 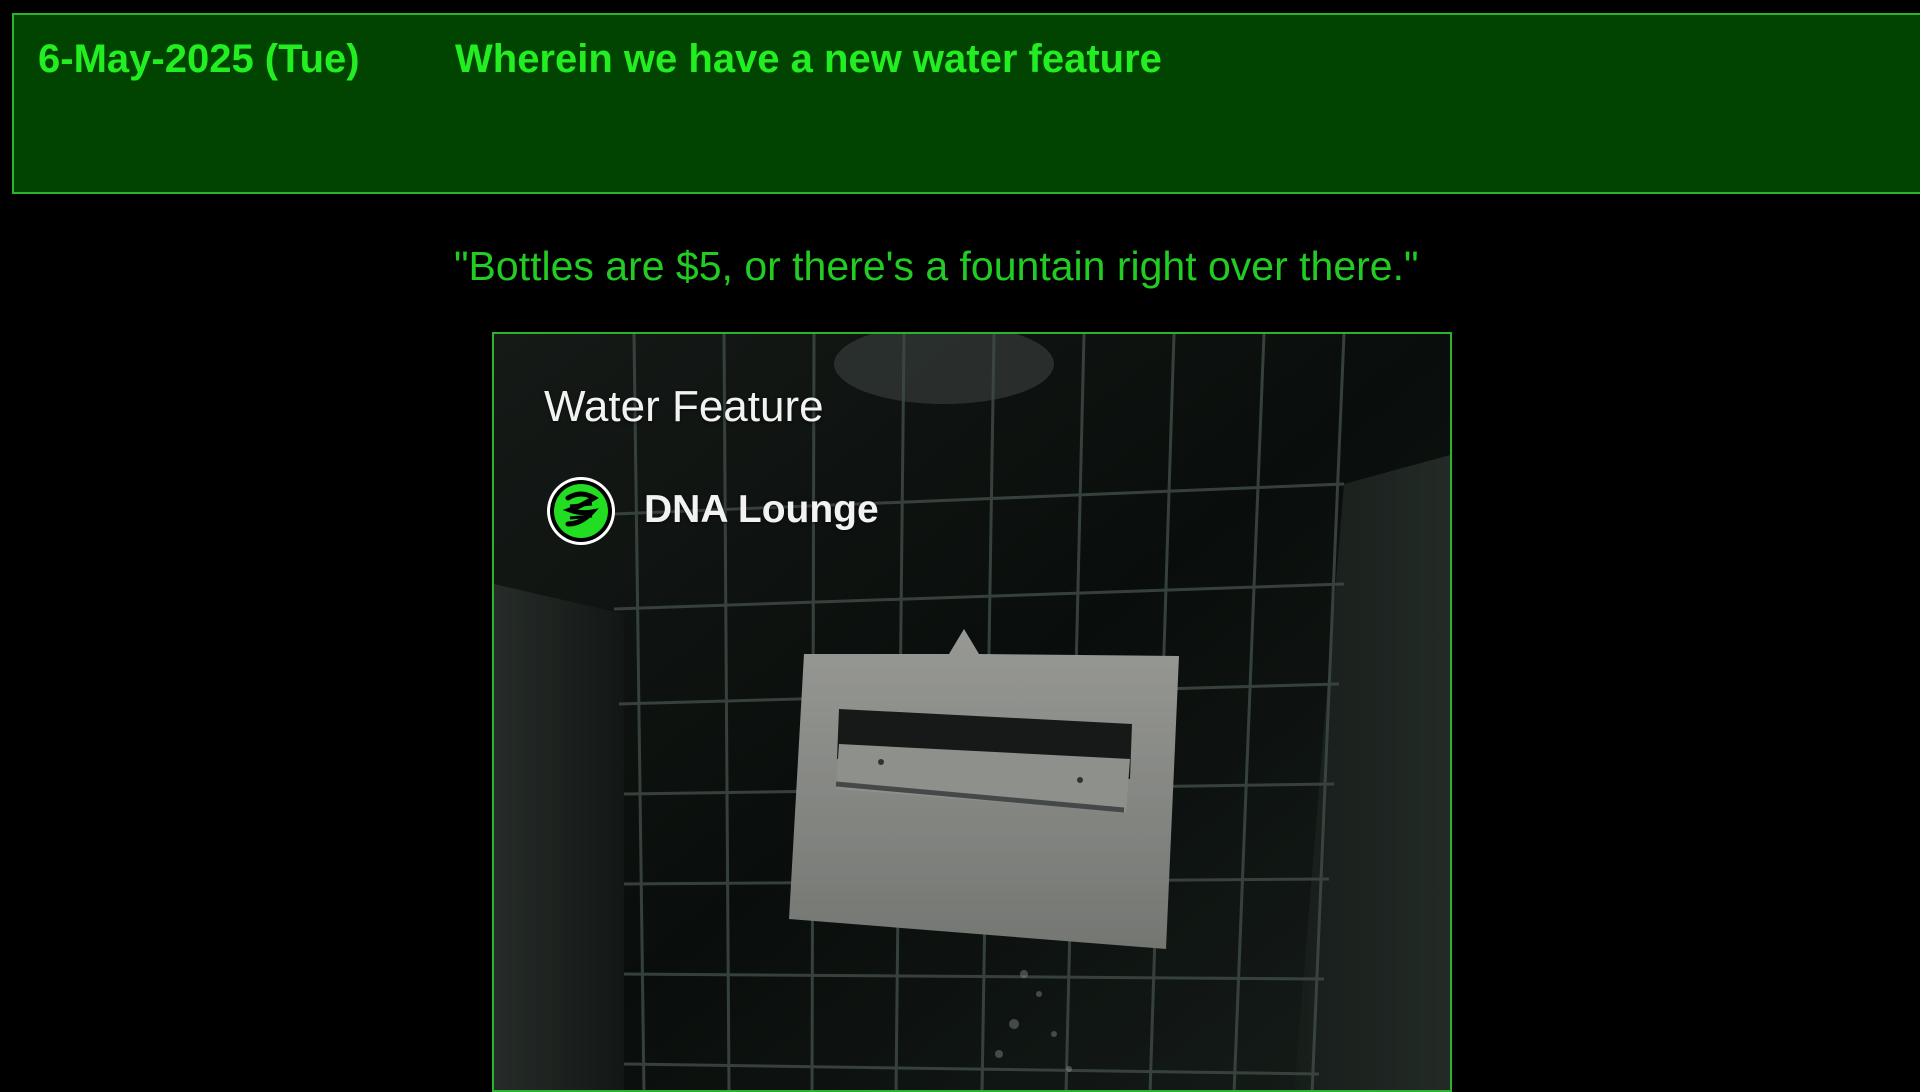 What do you see at coordinates (761, 510) in the screenshot?
I see `channel-name: DNA Lounge` at bounding box center [761, 510].